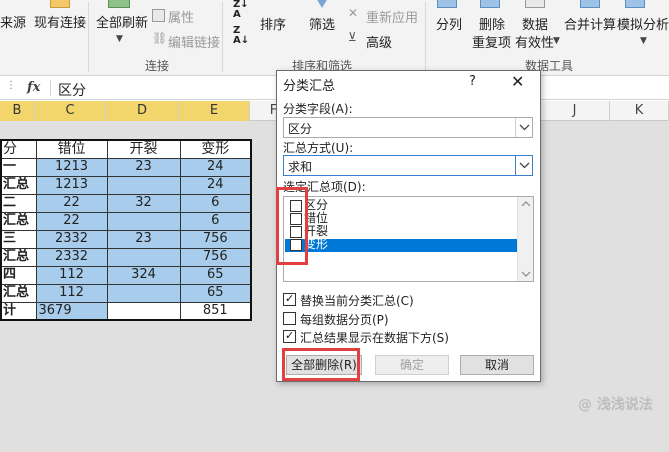 Image resolution: width=669 pixels, height=452 pixels. I want to click on what-if-analysis-button: 模拟分析, so click(643, 23).